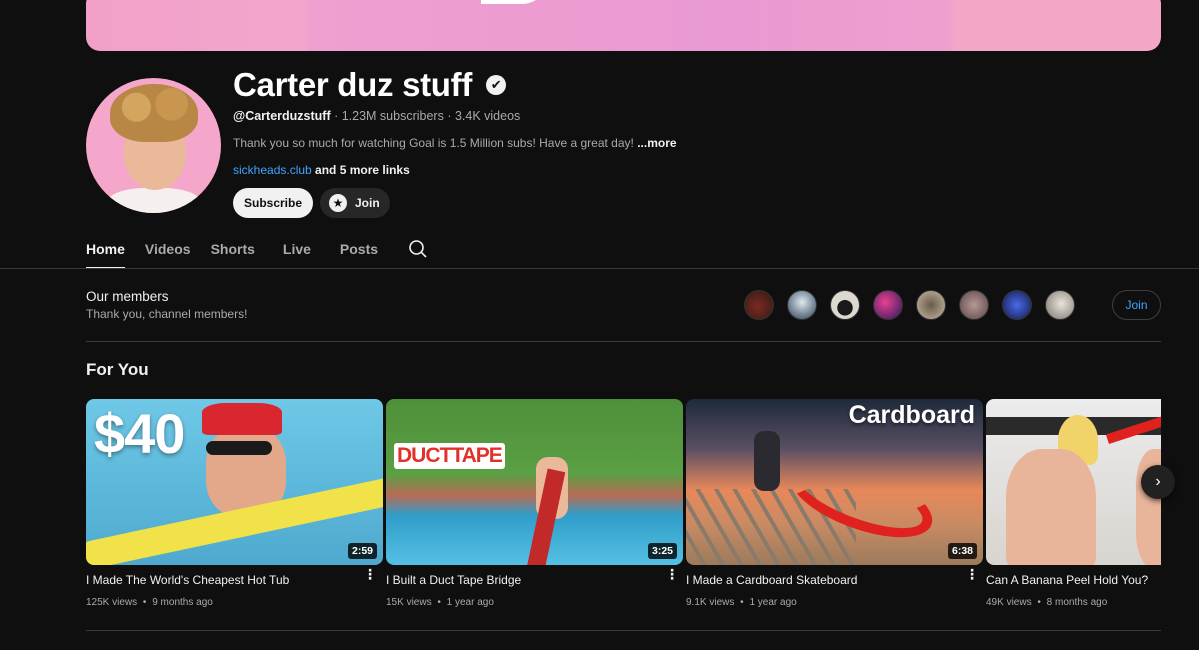 The image size is (1199, 650). What do you see at coordinates (962, 551) in the screenshot?
I see `video-duration: 6:38` at bounding box center [962, 551].